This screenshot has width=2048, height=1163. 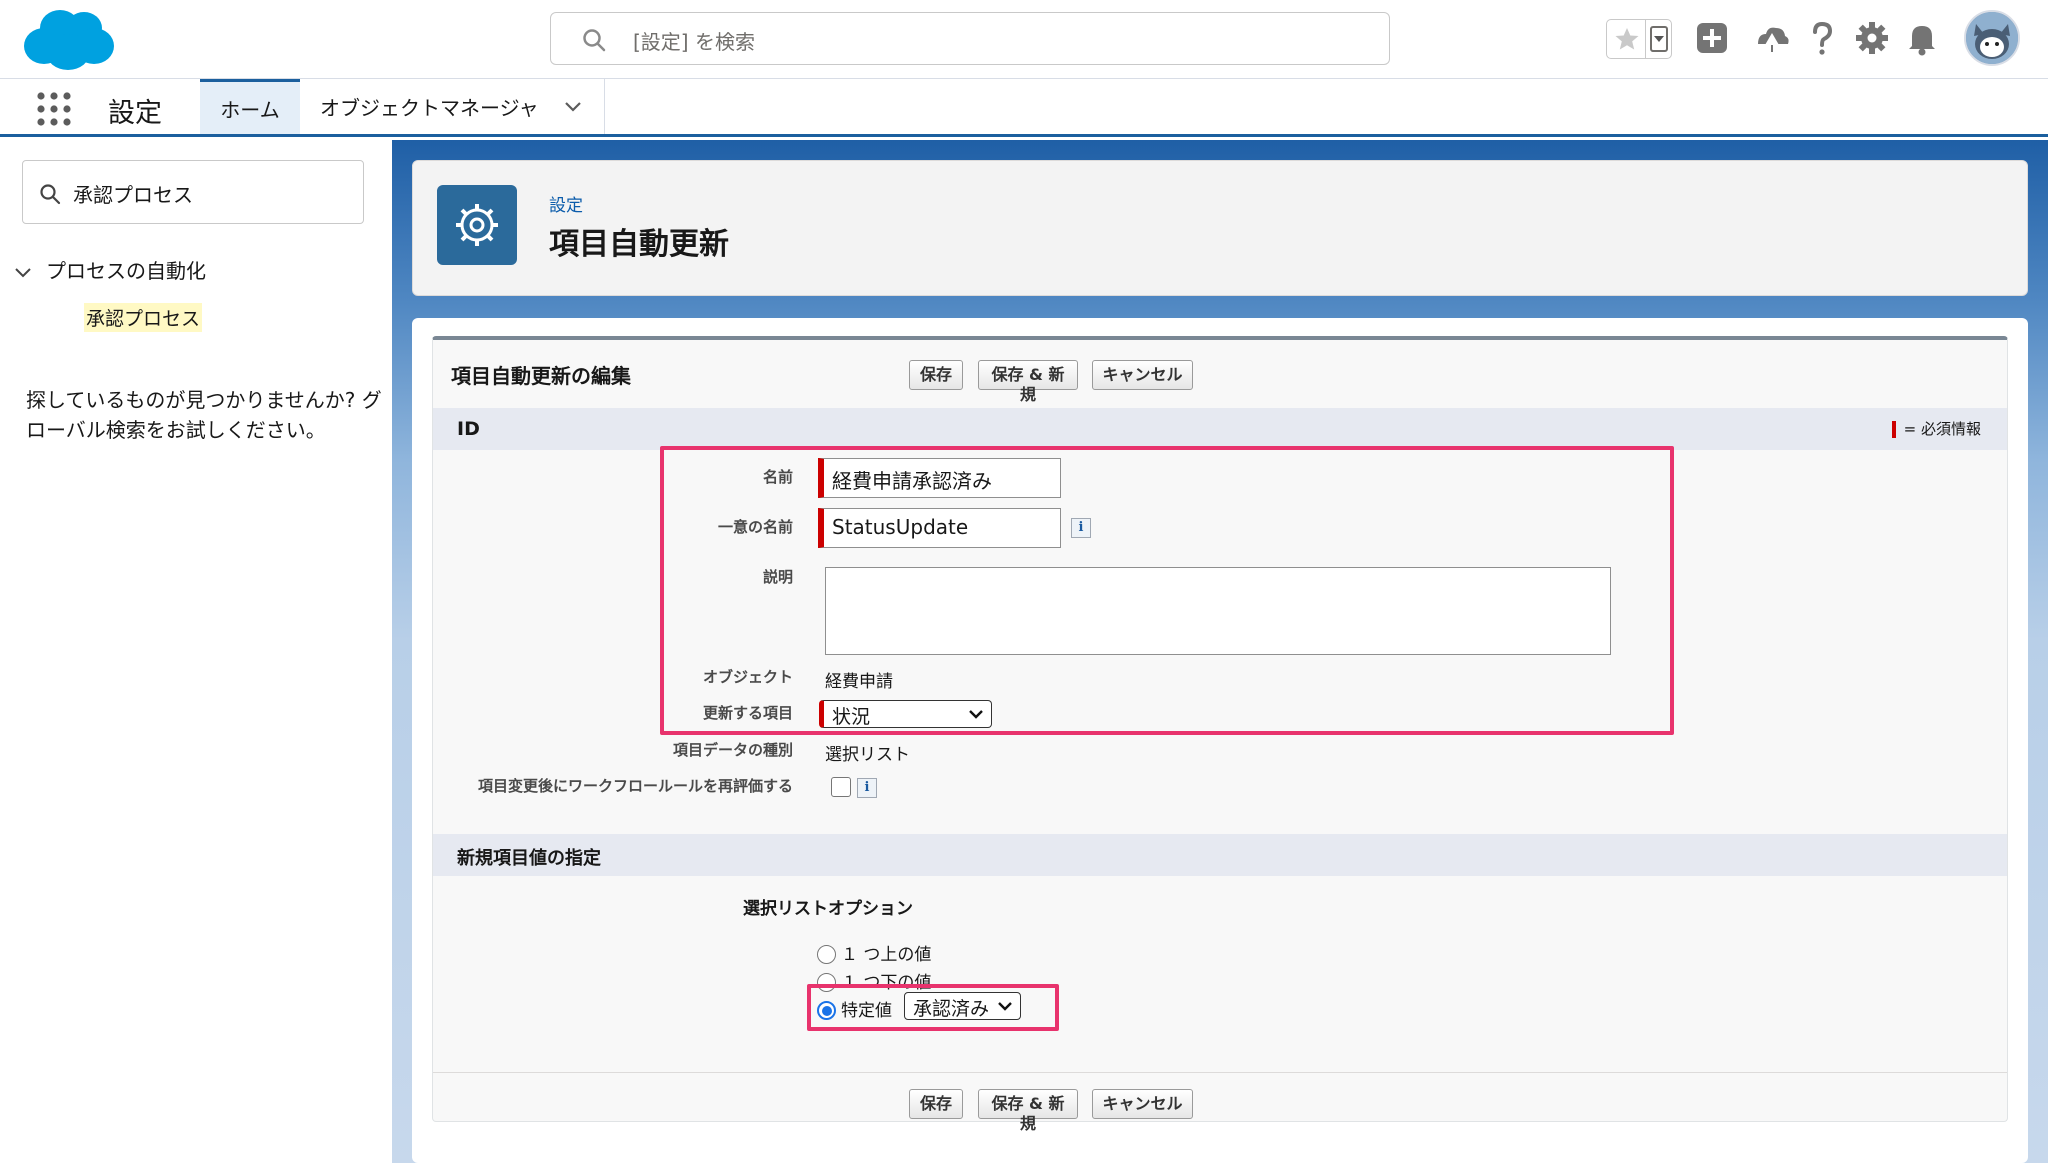 I want to click on info-icon: i, so click(x=867, y=788).